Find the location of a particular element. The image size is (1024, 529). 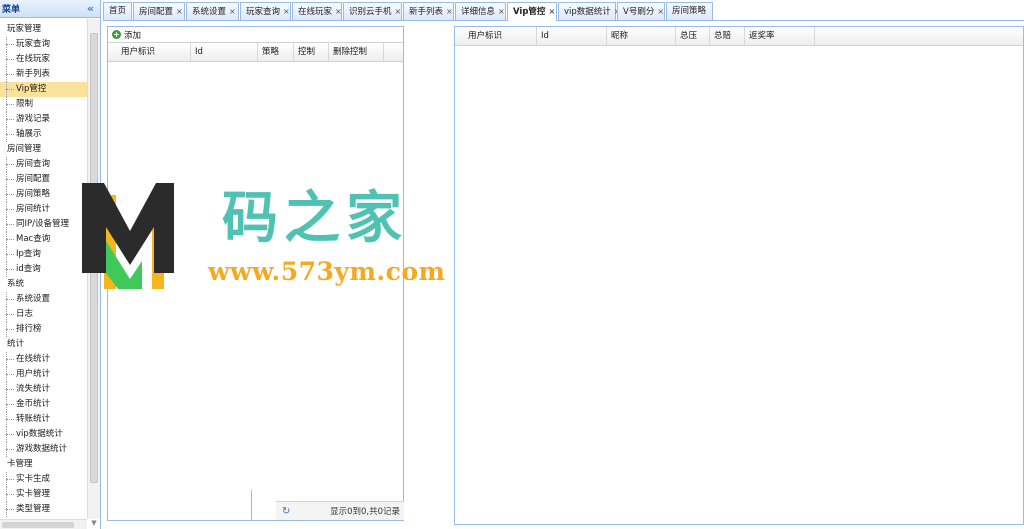

panel-divider is located at coordinates (264, 505).